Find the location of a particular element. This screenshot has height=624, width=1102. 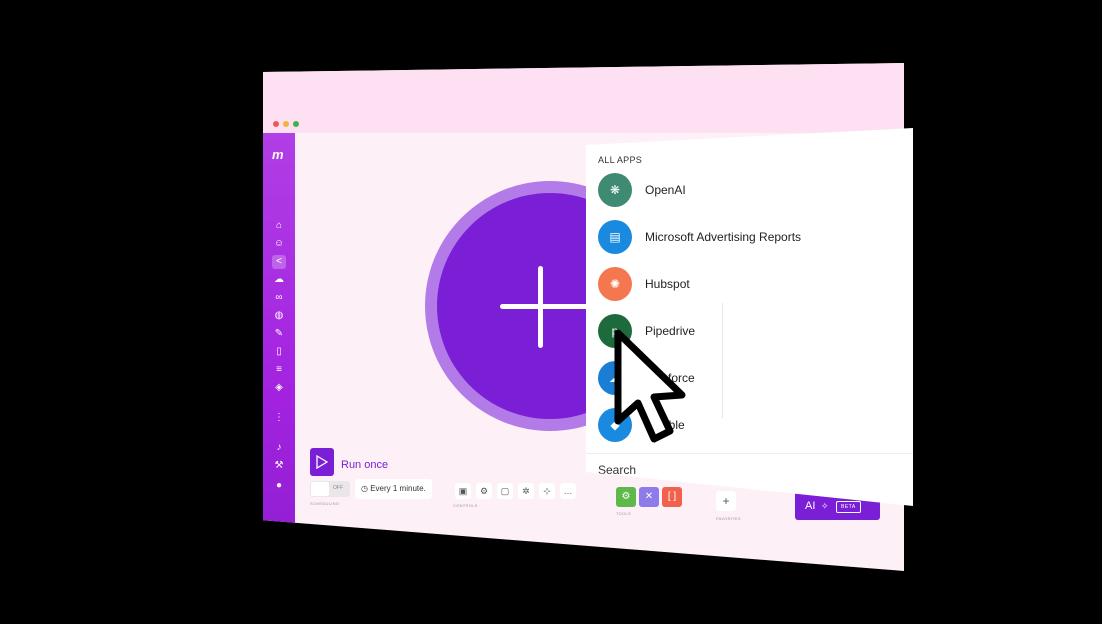

schedule-value: Every 1 minute. is located at coordinates (398, 488).